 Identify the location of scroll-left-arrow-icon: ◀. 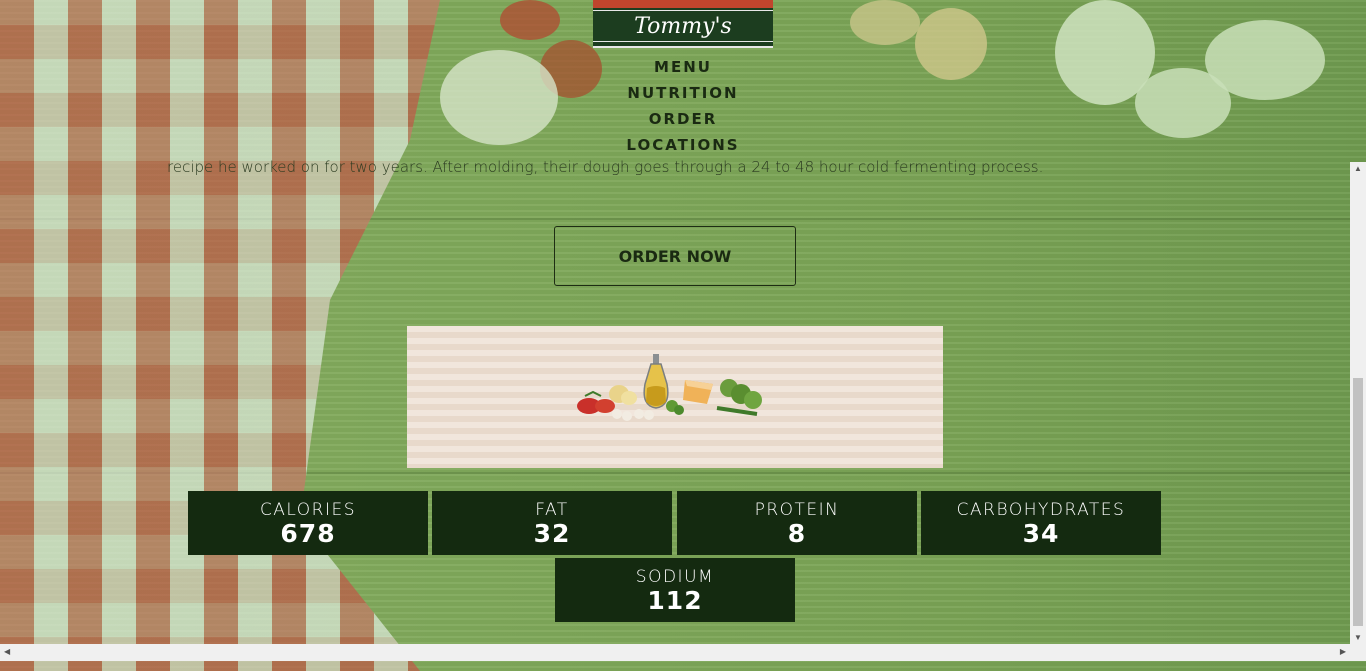
(7, 651).